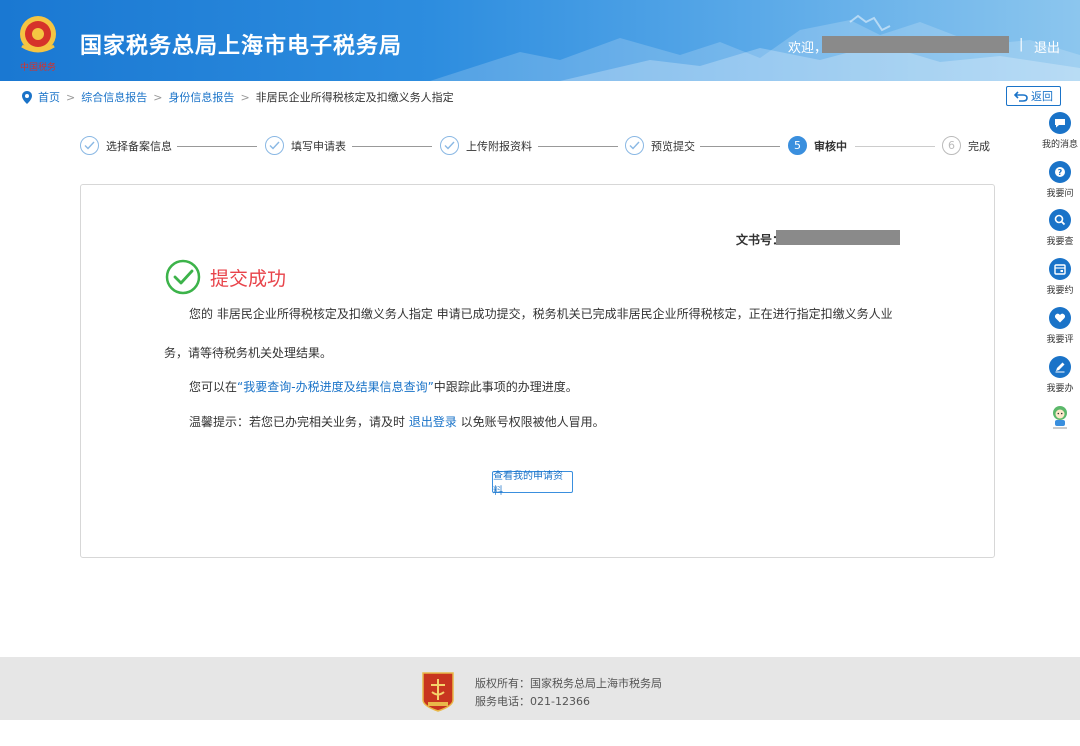 This screenshot has width=1080, height=746. I want to click on tax-emblem-logo: 中国税务, so click(38, 44).